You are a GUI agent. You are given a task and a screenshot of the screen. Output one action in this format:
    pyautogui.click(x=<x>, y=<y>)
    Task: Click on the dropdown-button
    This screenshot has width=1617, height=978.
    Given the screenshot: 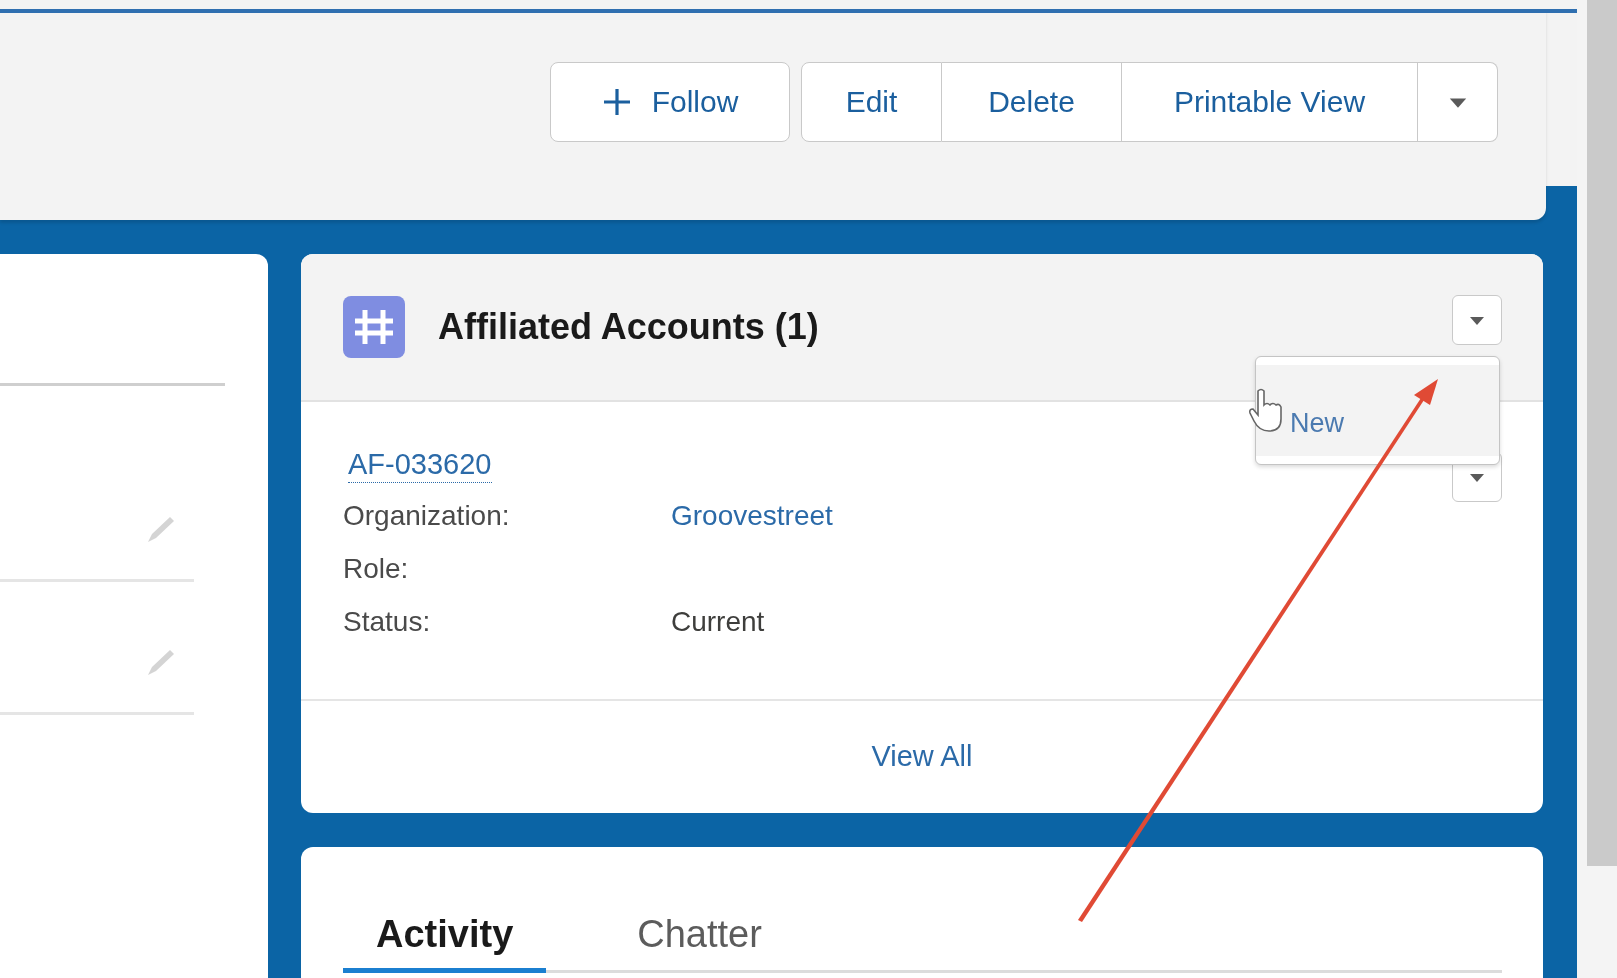 What is the action you would take?
    pyautogui.click(x=1477, y=320)
    